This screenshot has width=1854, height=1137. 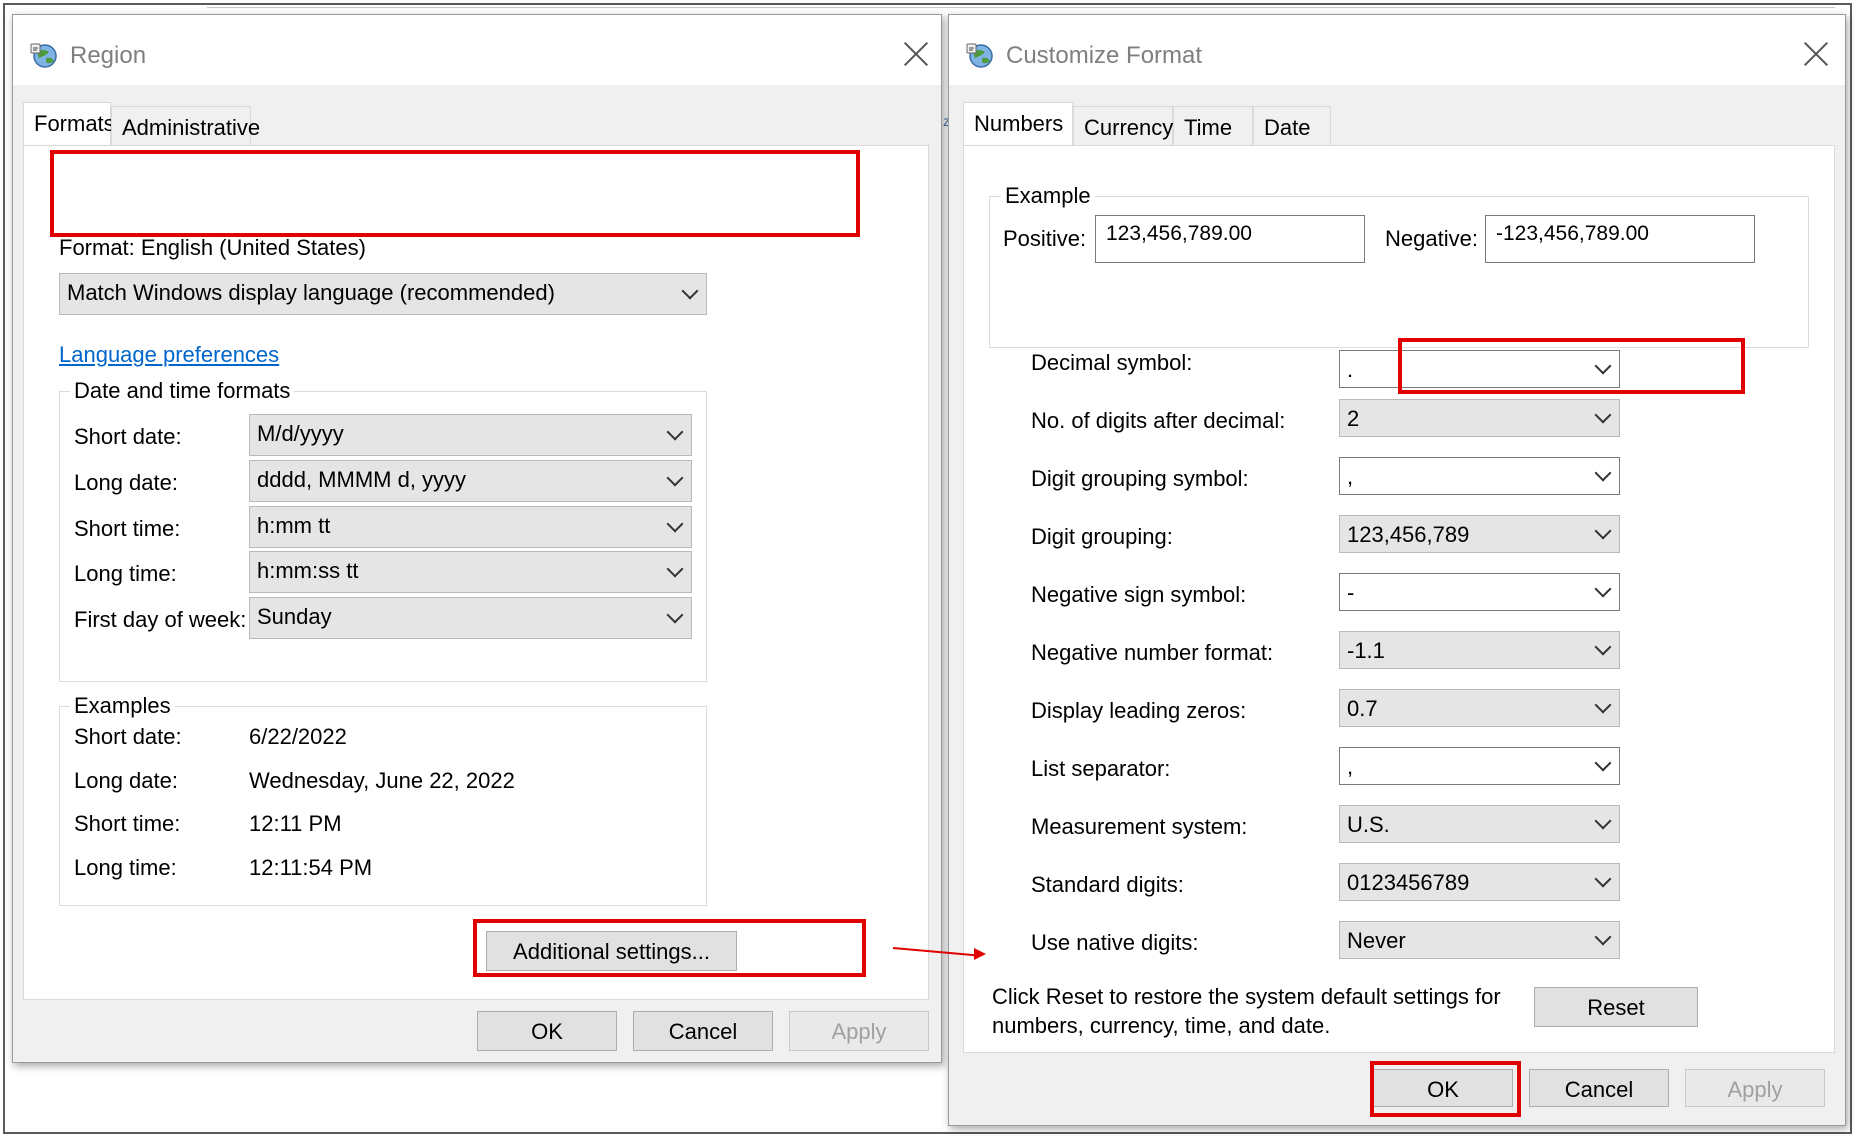 What do you see at coordinates (1152, 652) in the screenshot?
I see `negative-number-format-label: Negative number format:` at bounding box center [1152, 652].